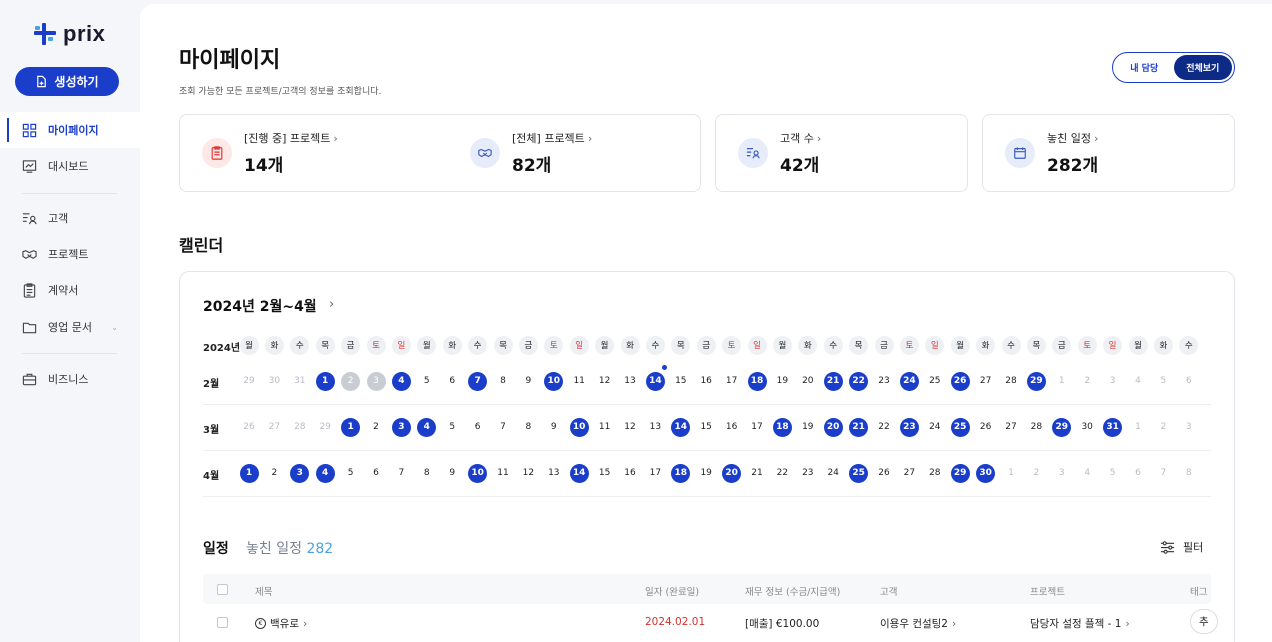  I want to click on toggle-mine: 내 담당, so click(1144, 67).